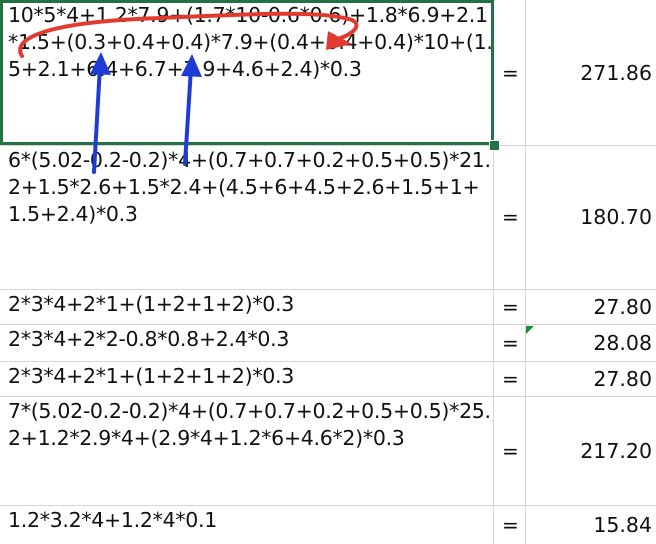  Describe the element at coordinates (591, 450) in the screenshot. I see `value-cell: 217.20` at that location.